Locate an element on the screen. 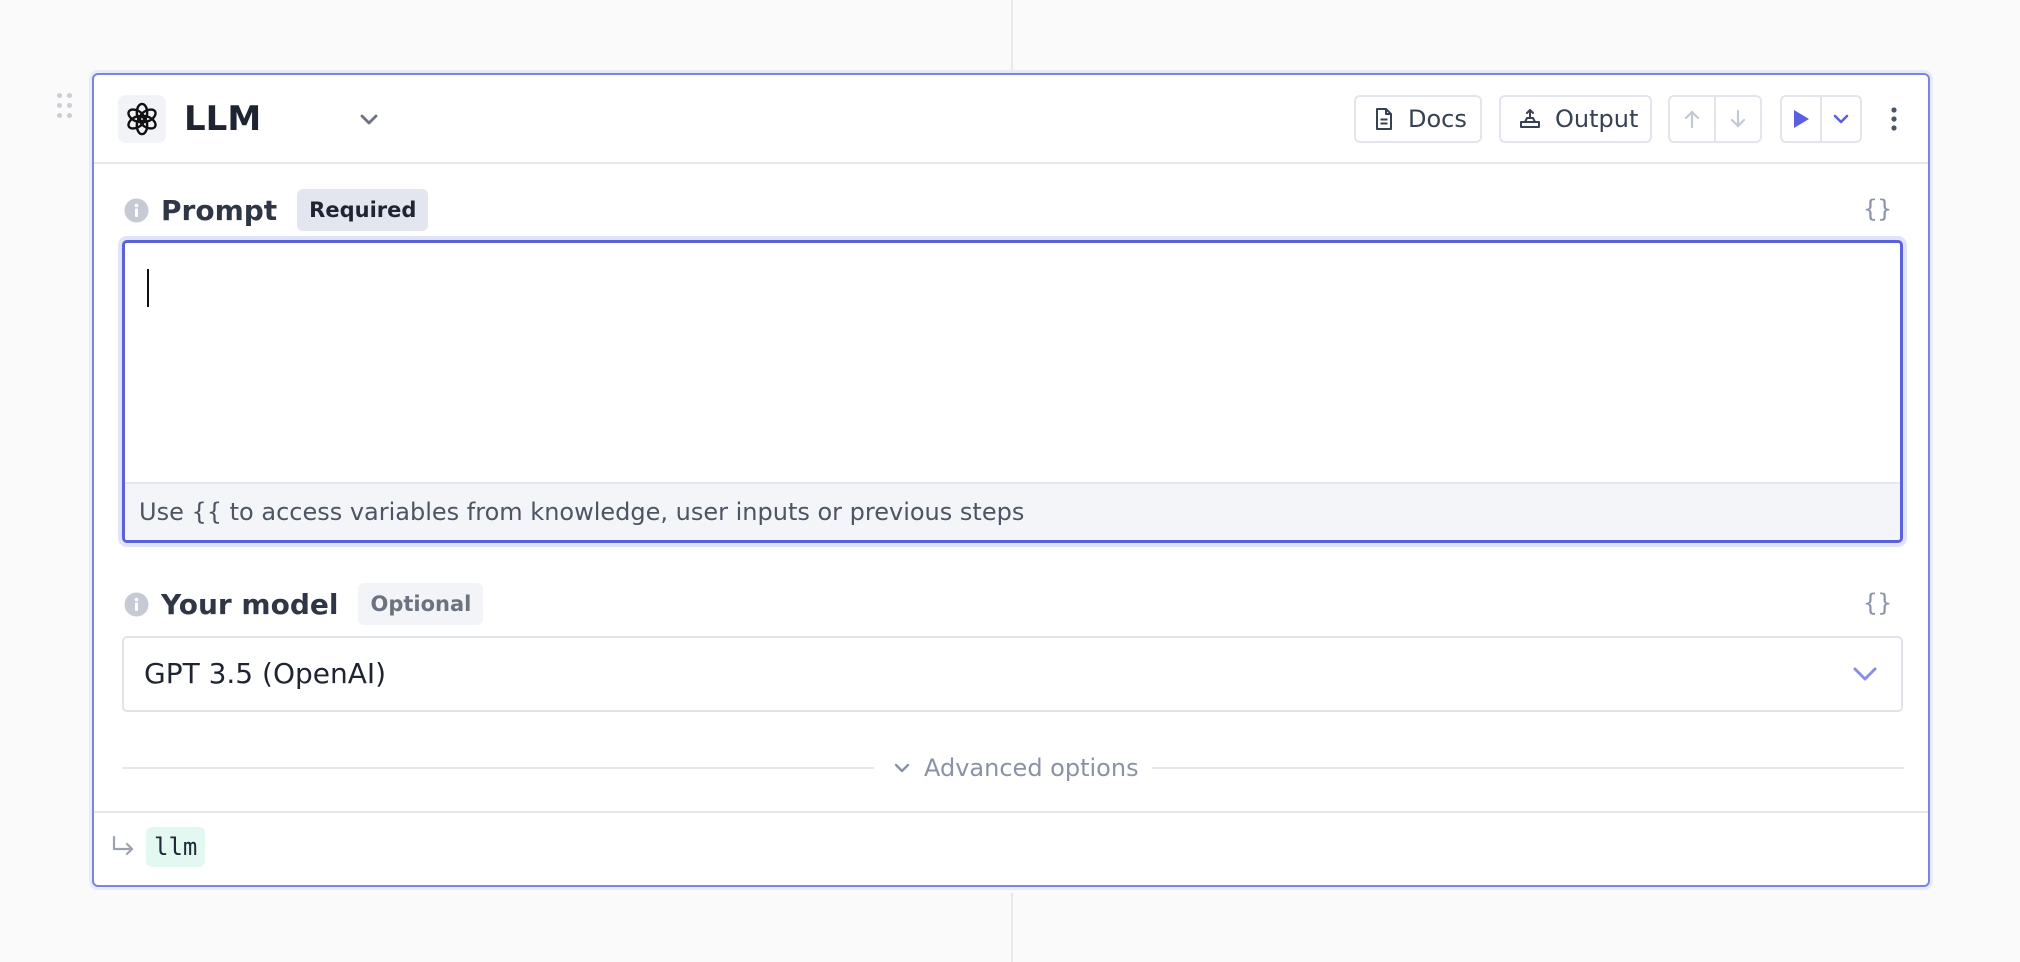 This screenshot has height=962, width=2020. move-up-button is located at coordinates (1692, 119).